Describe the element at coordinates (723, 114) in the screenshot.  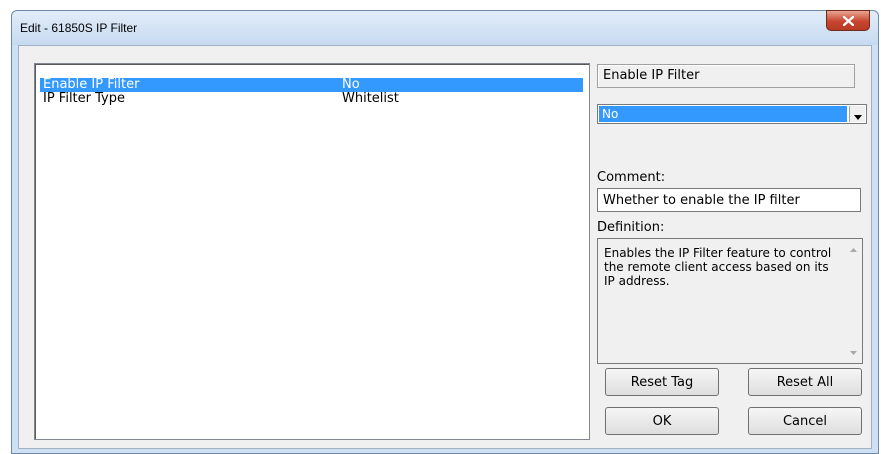
I see `dropdown-selected-value: No` at that location.